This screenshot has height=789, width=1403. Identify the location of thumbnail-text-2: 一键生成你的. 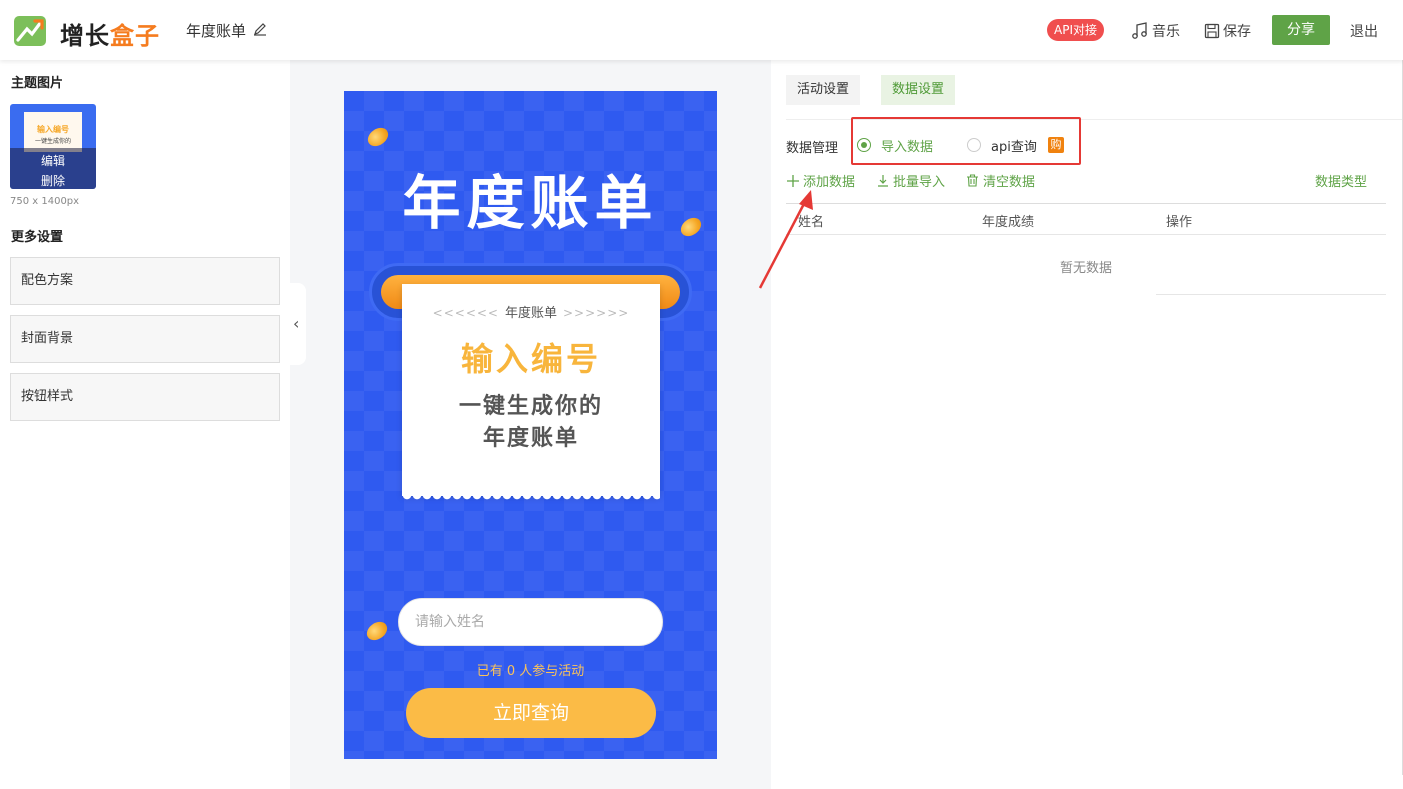
(52, 141).